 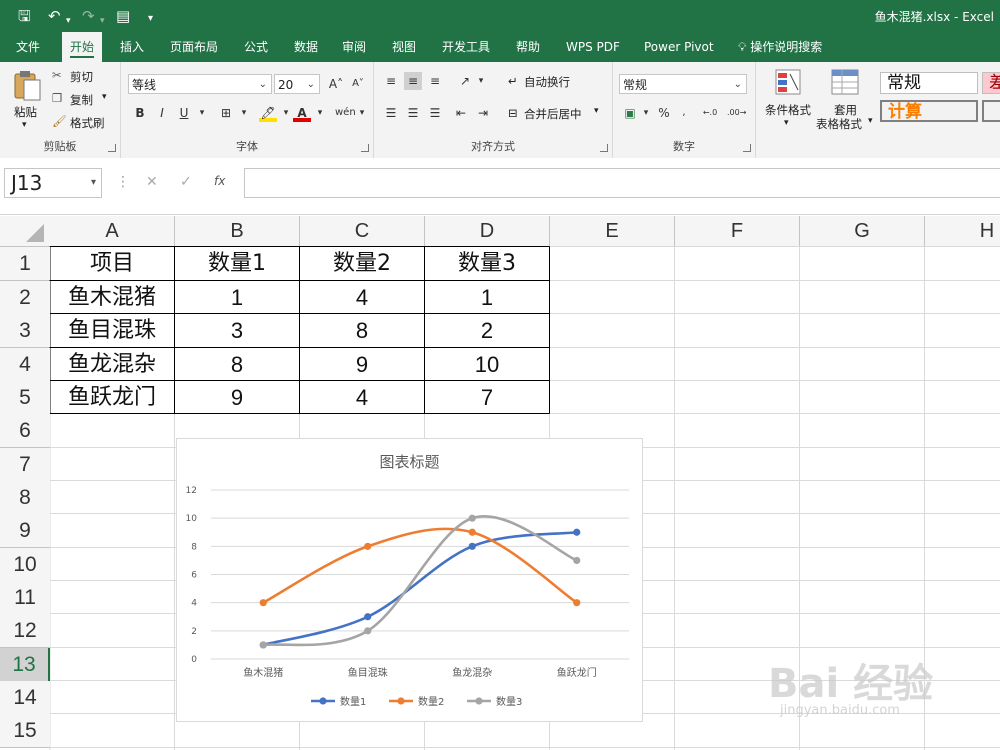 What do you see at coordinates (112, 297) in the screenshot?
I see `cell-a2: 鱼木混猪` at bounding box center [112, 297].